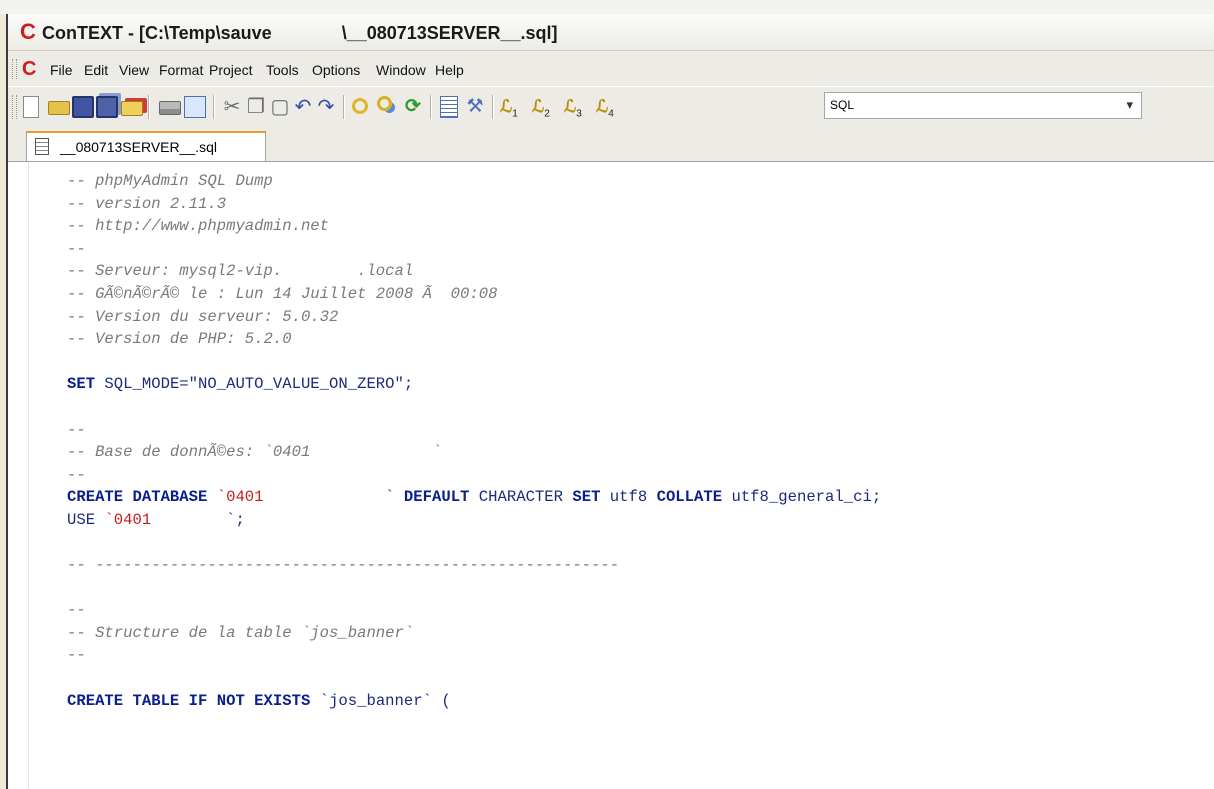 Image resolution: width=1214 pixels, height=789 pixels. What do you see at coordinates (474, 633) in the screenshot?
I see `code-line: -- Structure de la table `jos_banner`` at bounding box center [474, 633].